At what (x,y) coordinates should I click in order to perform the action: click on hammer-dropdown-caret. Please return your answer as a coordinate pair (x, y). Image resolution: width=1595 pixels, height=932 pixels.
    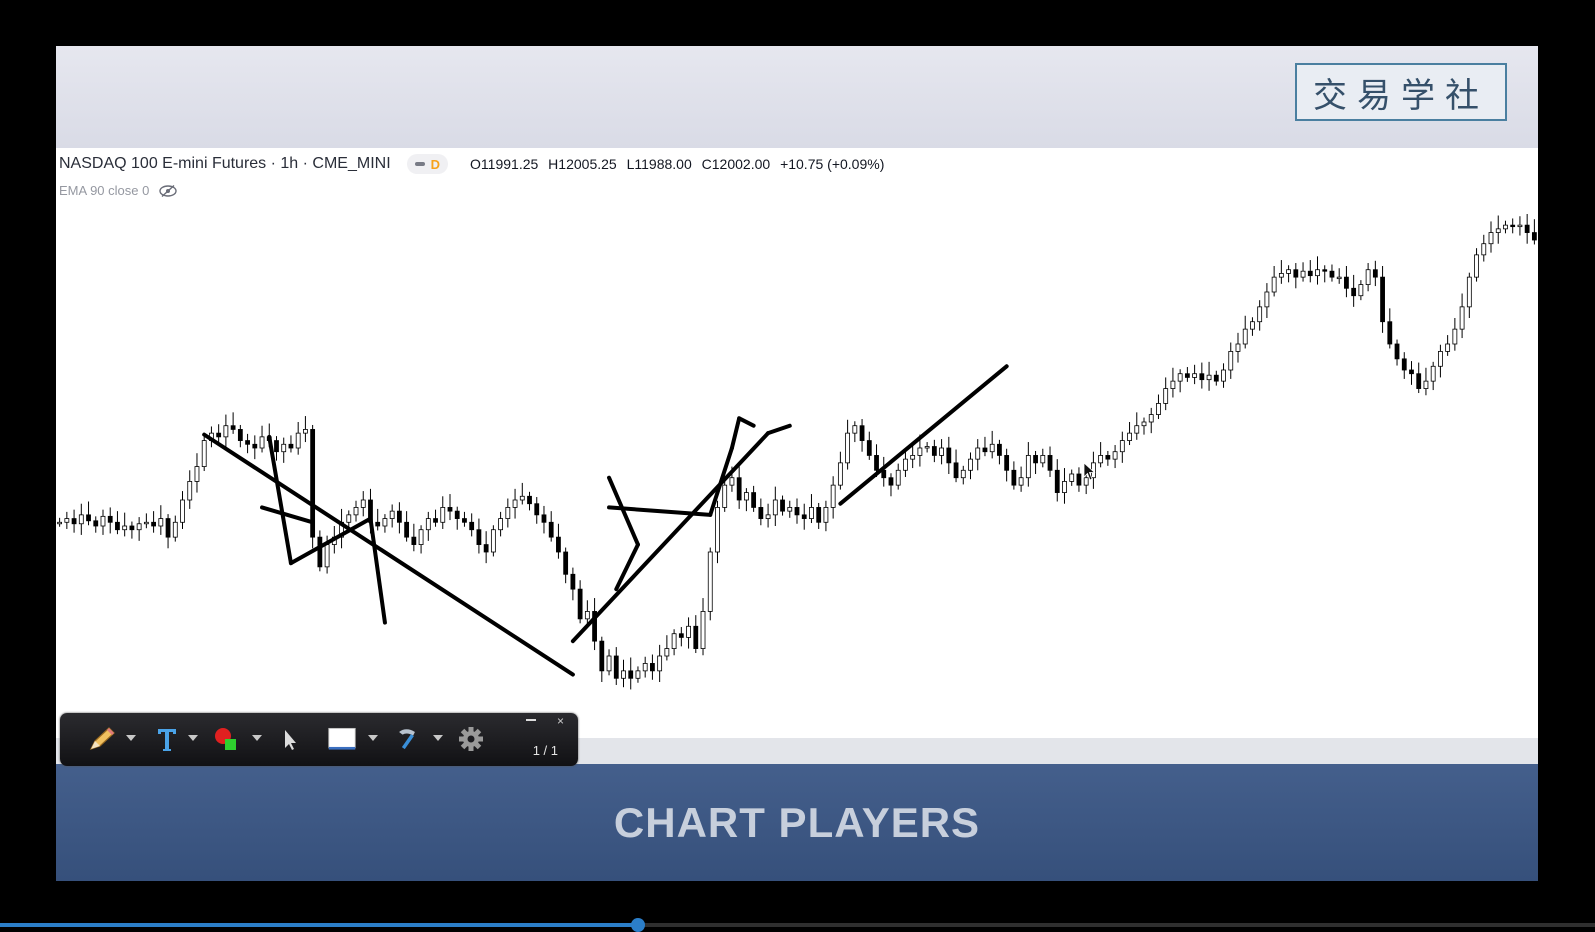
    Looking at the image, I should click on (438, 738).